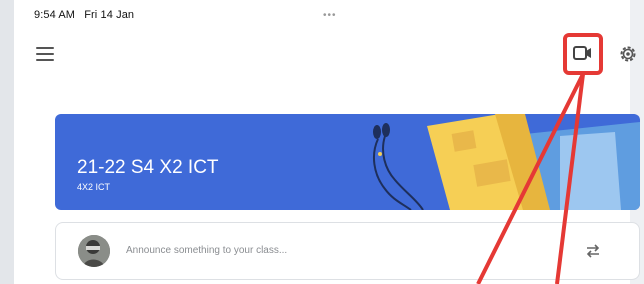 This screenshot has height=284, width=644. Describe the element at coordinates (583, 53) in the screenshot. I see `video-camera-icon` at that location.